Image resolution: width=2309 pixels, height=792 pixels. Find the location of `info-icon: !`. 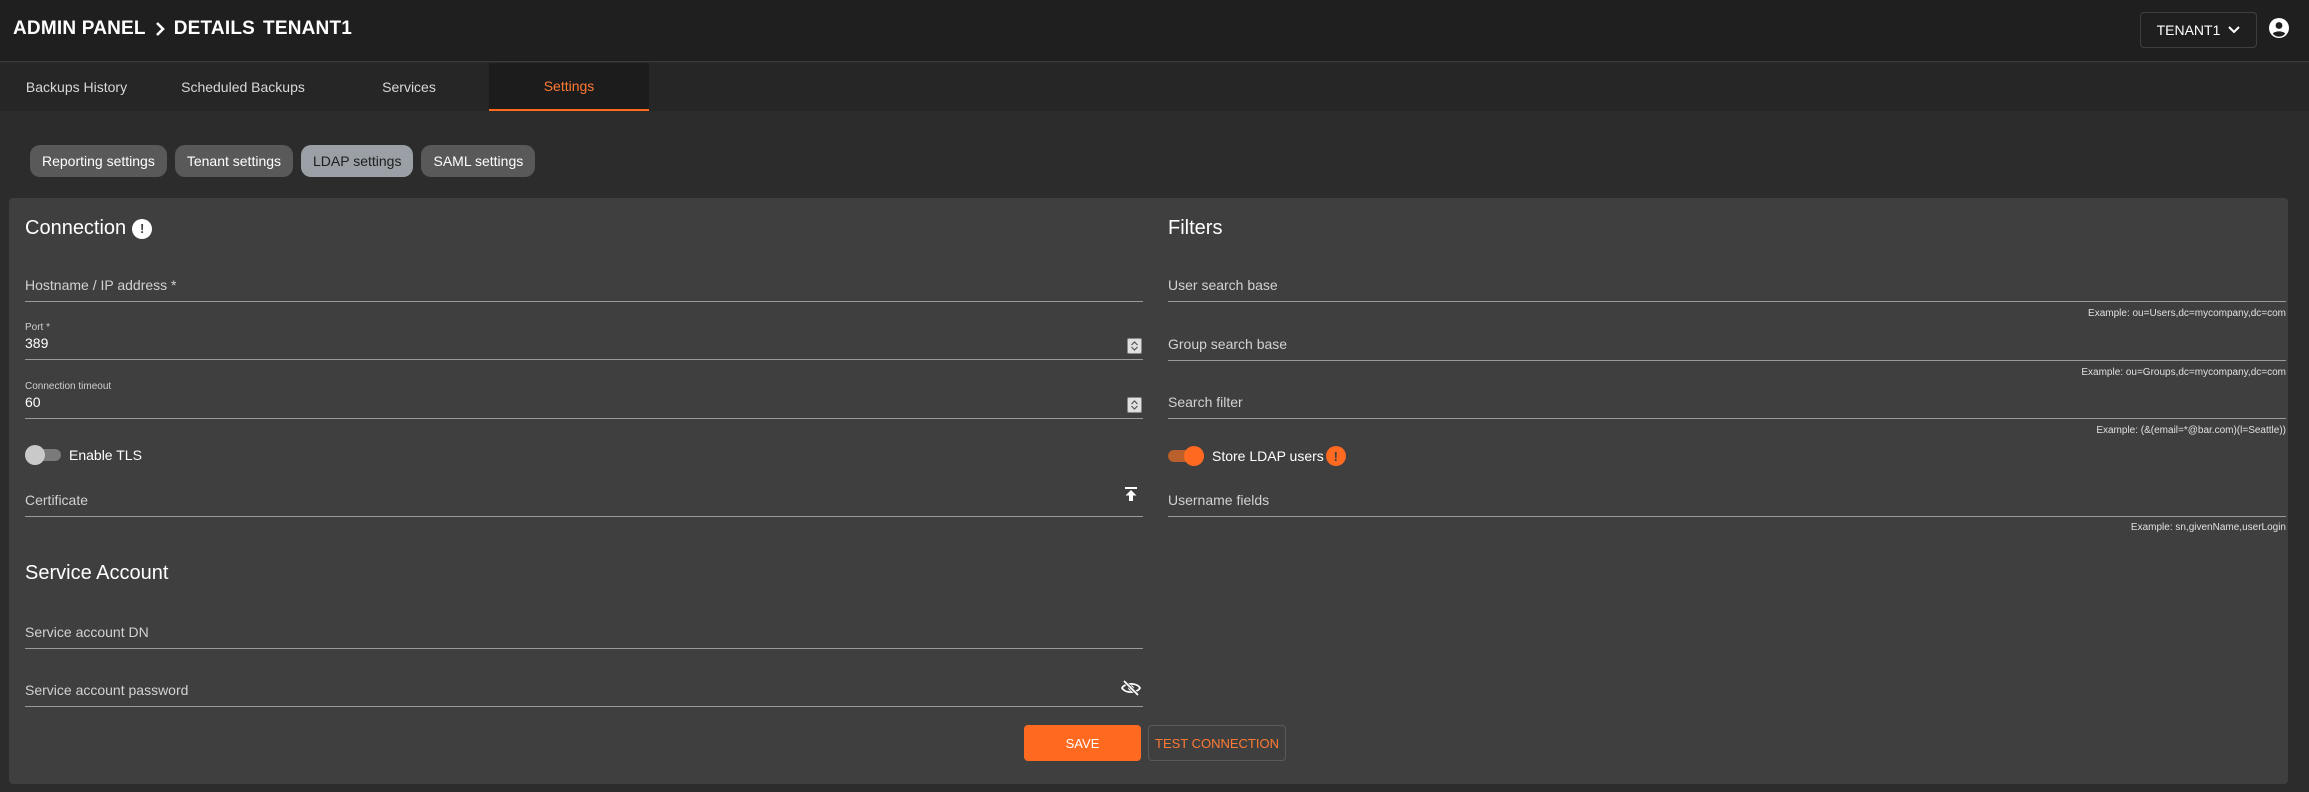

info-icon: ! is located at coordinates (142, 228).